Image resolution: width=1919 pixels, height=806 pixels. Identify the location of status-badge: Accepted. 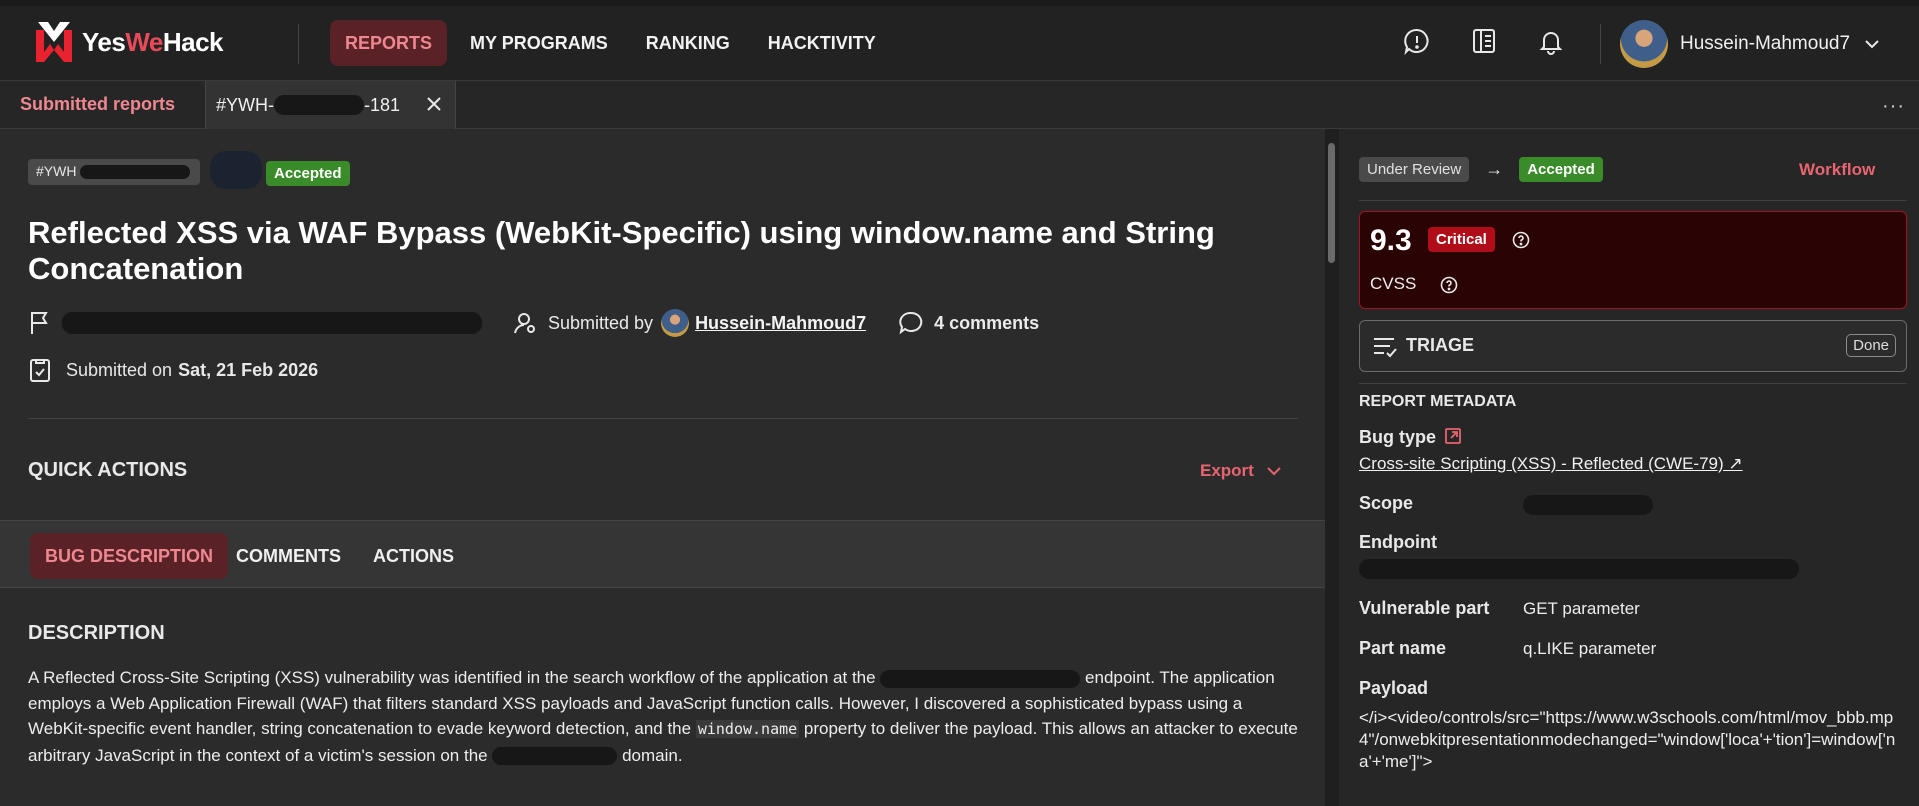
(308, 173).